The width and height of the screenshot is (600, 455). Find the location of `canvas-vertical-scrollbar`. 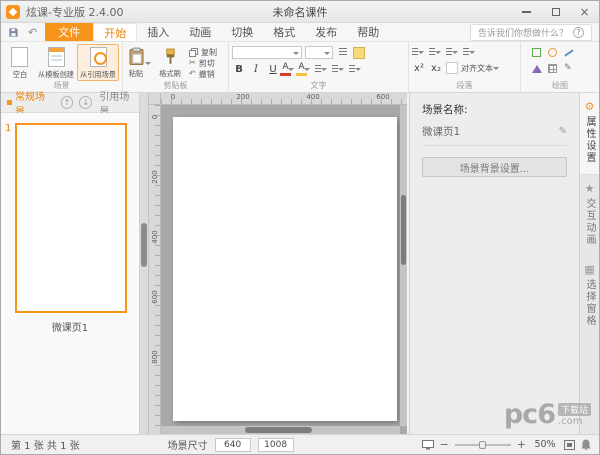

canvas-vertical-scrollbar is located at coordinates (403, 265).